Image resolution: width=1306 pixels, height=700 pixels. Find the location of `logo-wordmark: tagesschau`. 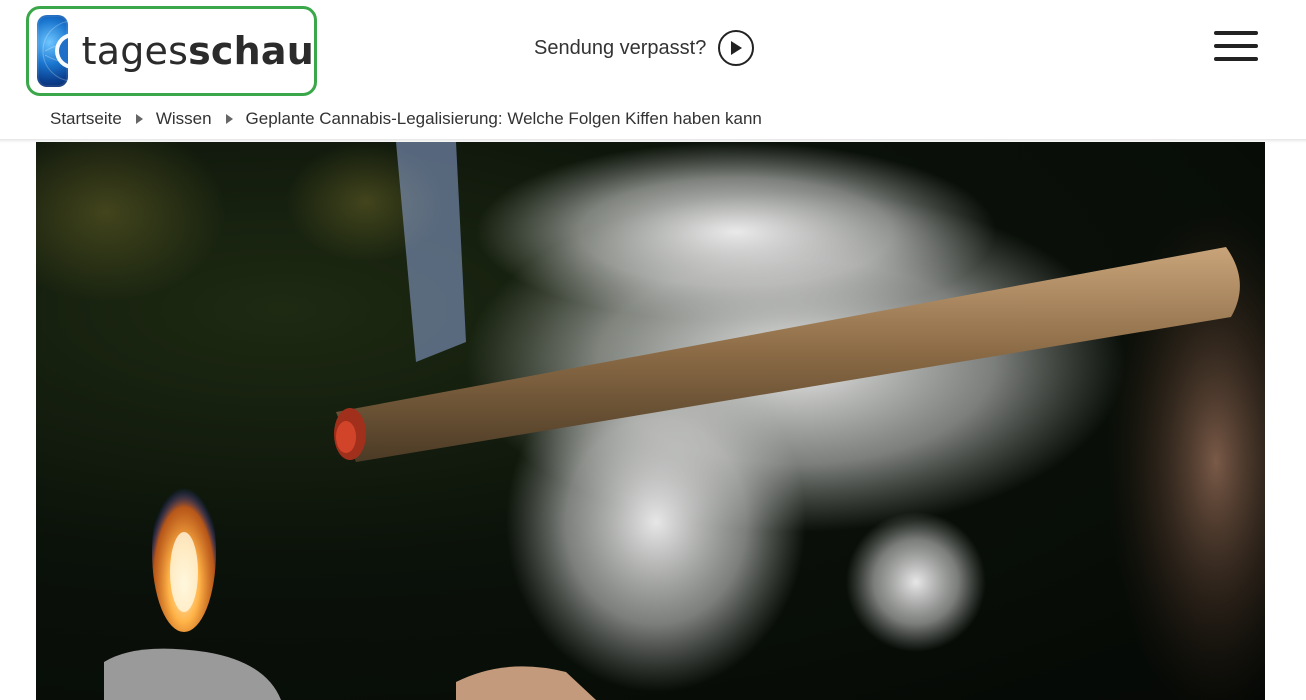

logo-wordmark: tagesschau is located at coordinates (198, 51).